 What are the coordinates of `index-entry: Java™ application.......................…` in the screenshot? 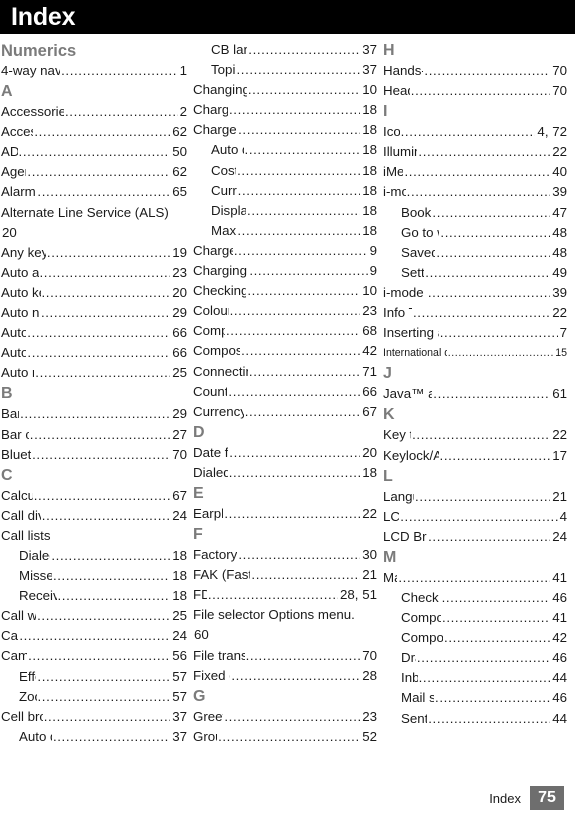 It's located at (475, 394).